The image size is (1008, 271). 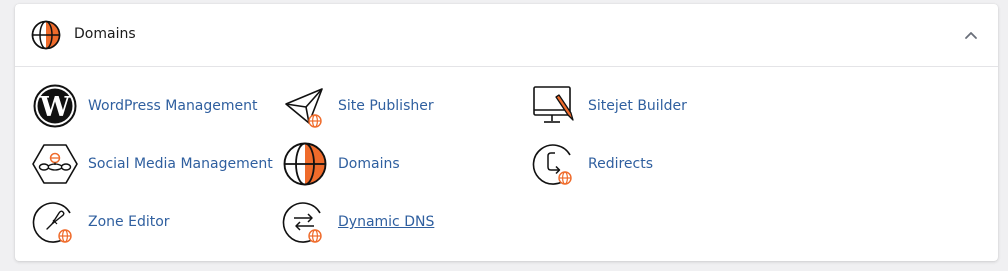 What do you see at coordinates (304, 108) in the screenshot?
I see `paper-plane-icon` at bounding box center [304, 108].